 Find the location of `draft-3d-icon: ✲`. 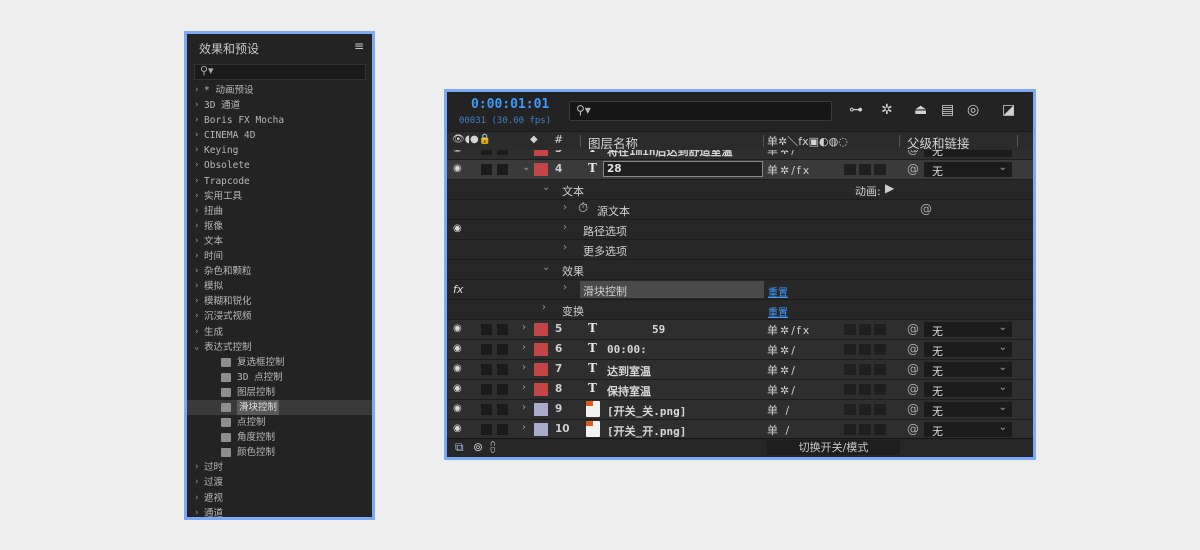

draft-3d-icon: ✲ is located at coordinates (887, 110).